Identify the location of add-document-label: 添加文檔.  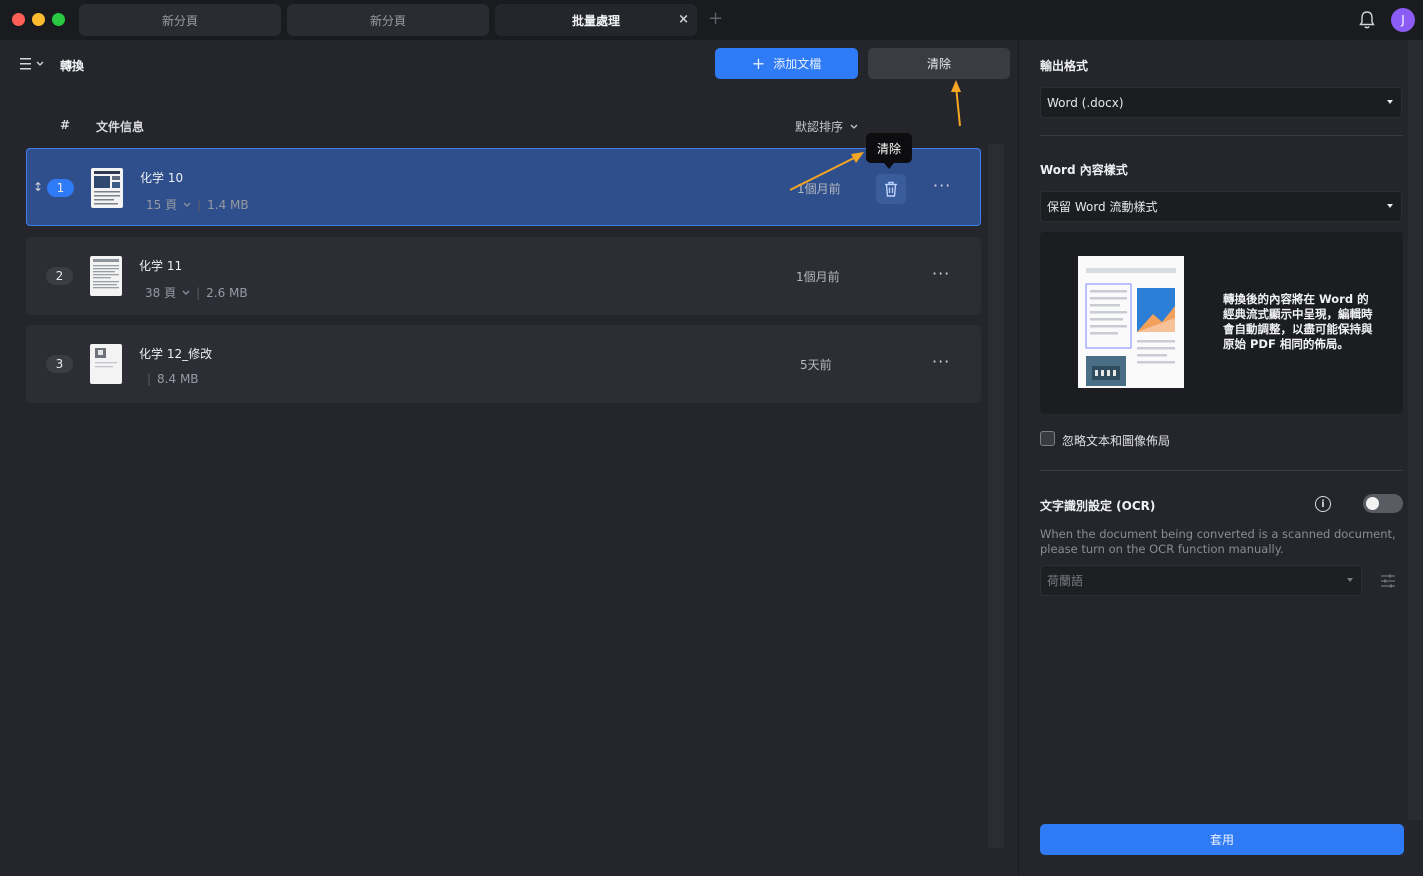
(797, 64).